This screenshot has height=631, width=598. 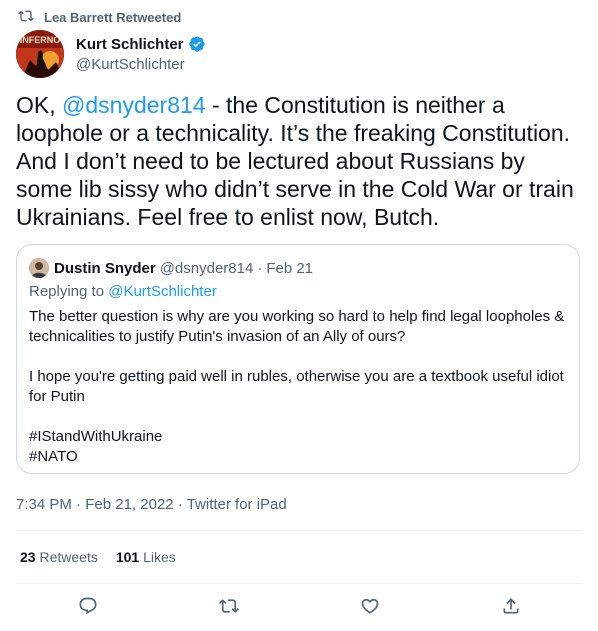 I want to click on quoted-hashtag-istandwithukraine: #IStandWithUkraine, so click(x=96, y=436).